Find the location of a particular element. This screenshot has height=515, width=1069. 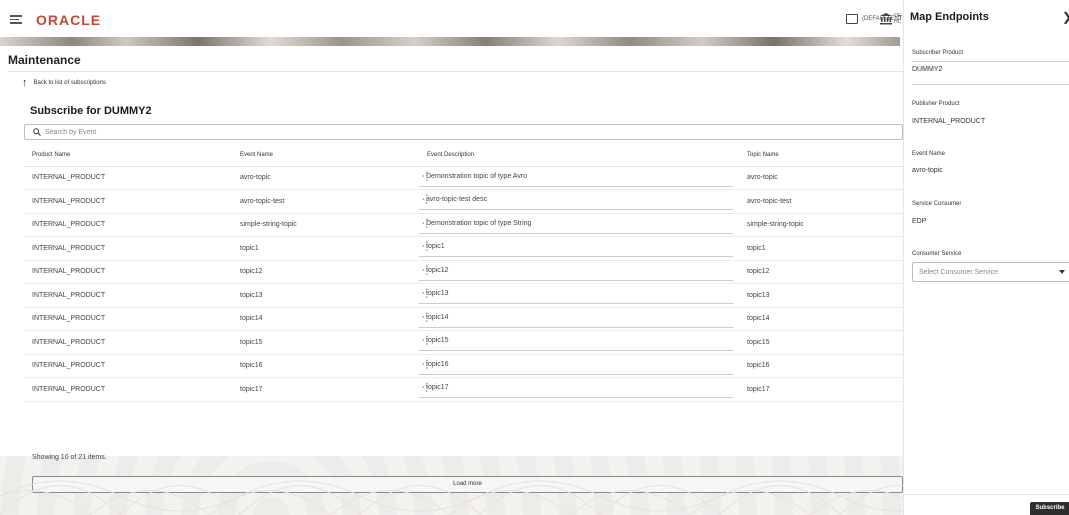

cell-topic-name: topic1 is located at coordinates (821, 248).